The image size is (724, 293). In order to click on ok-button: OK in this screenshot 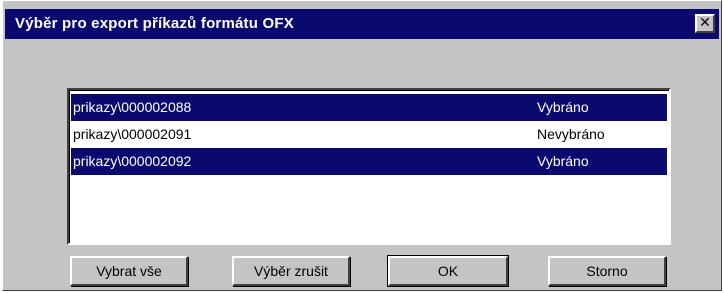, I will do `click(448, 271)`.